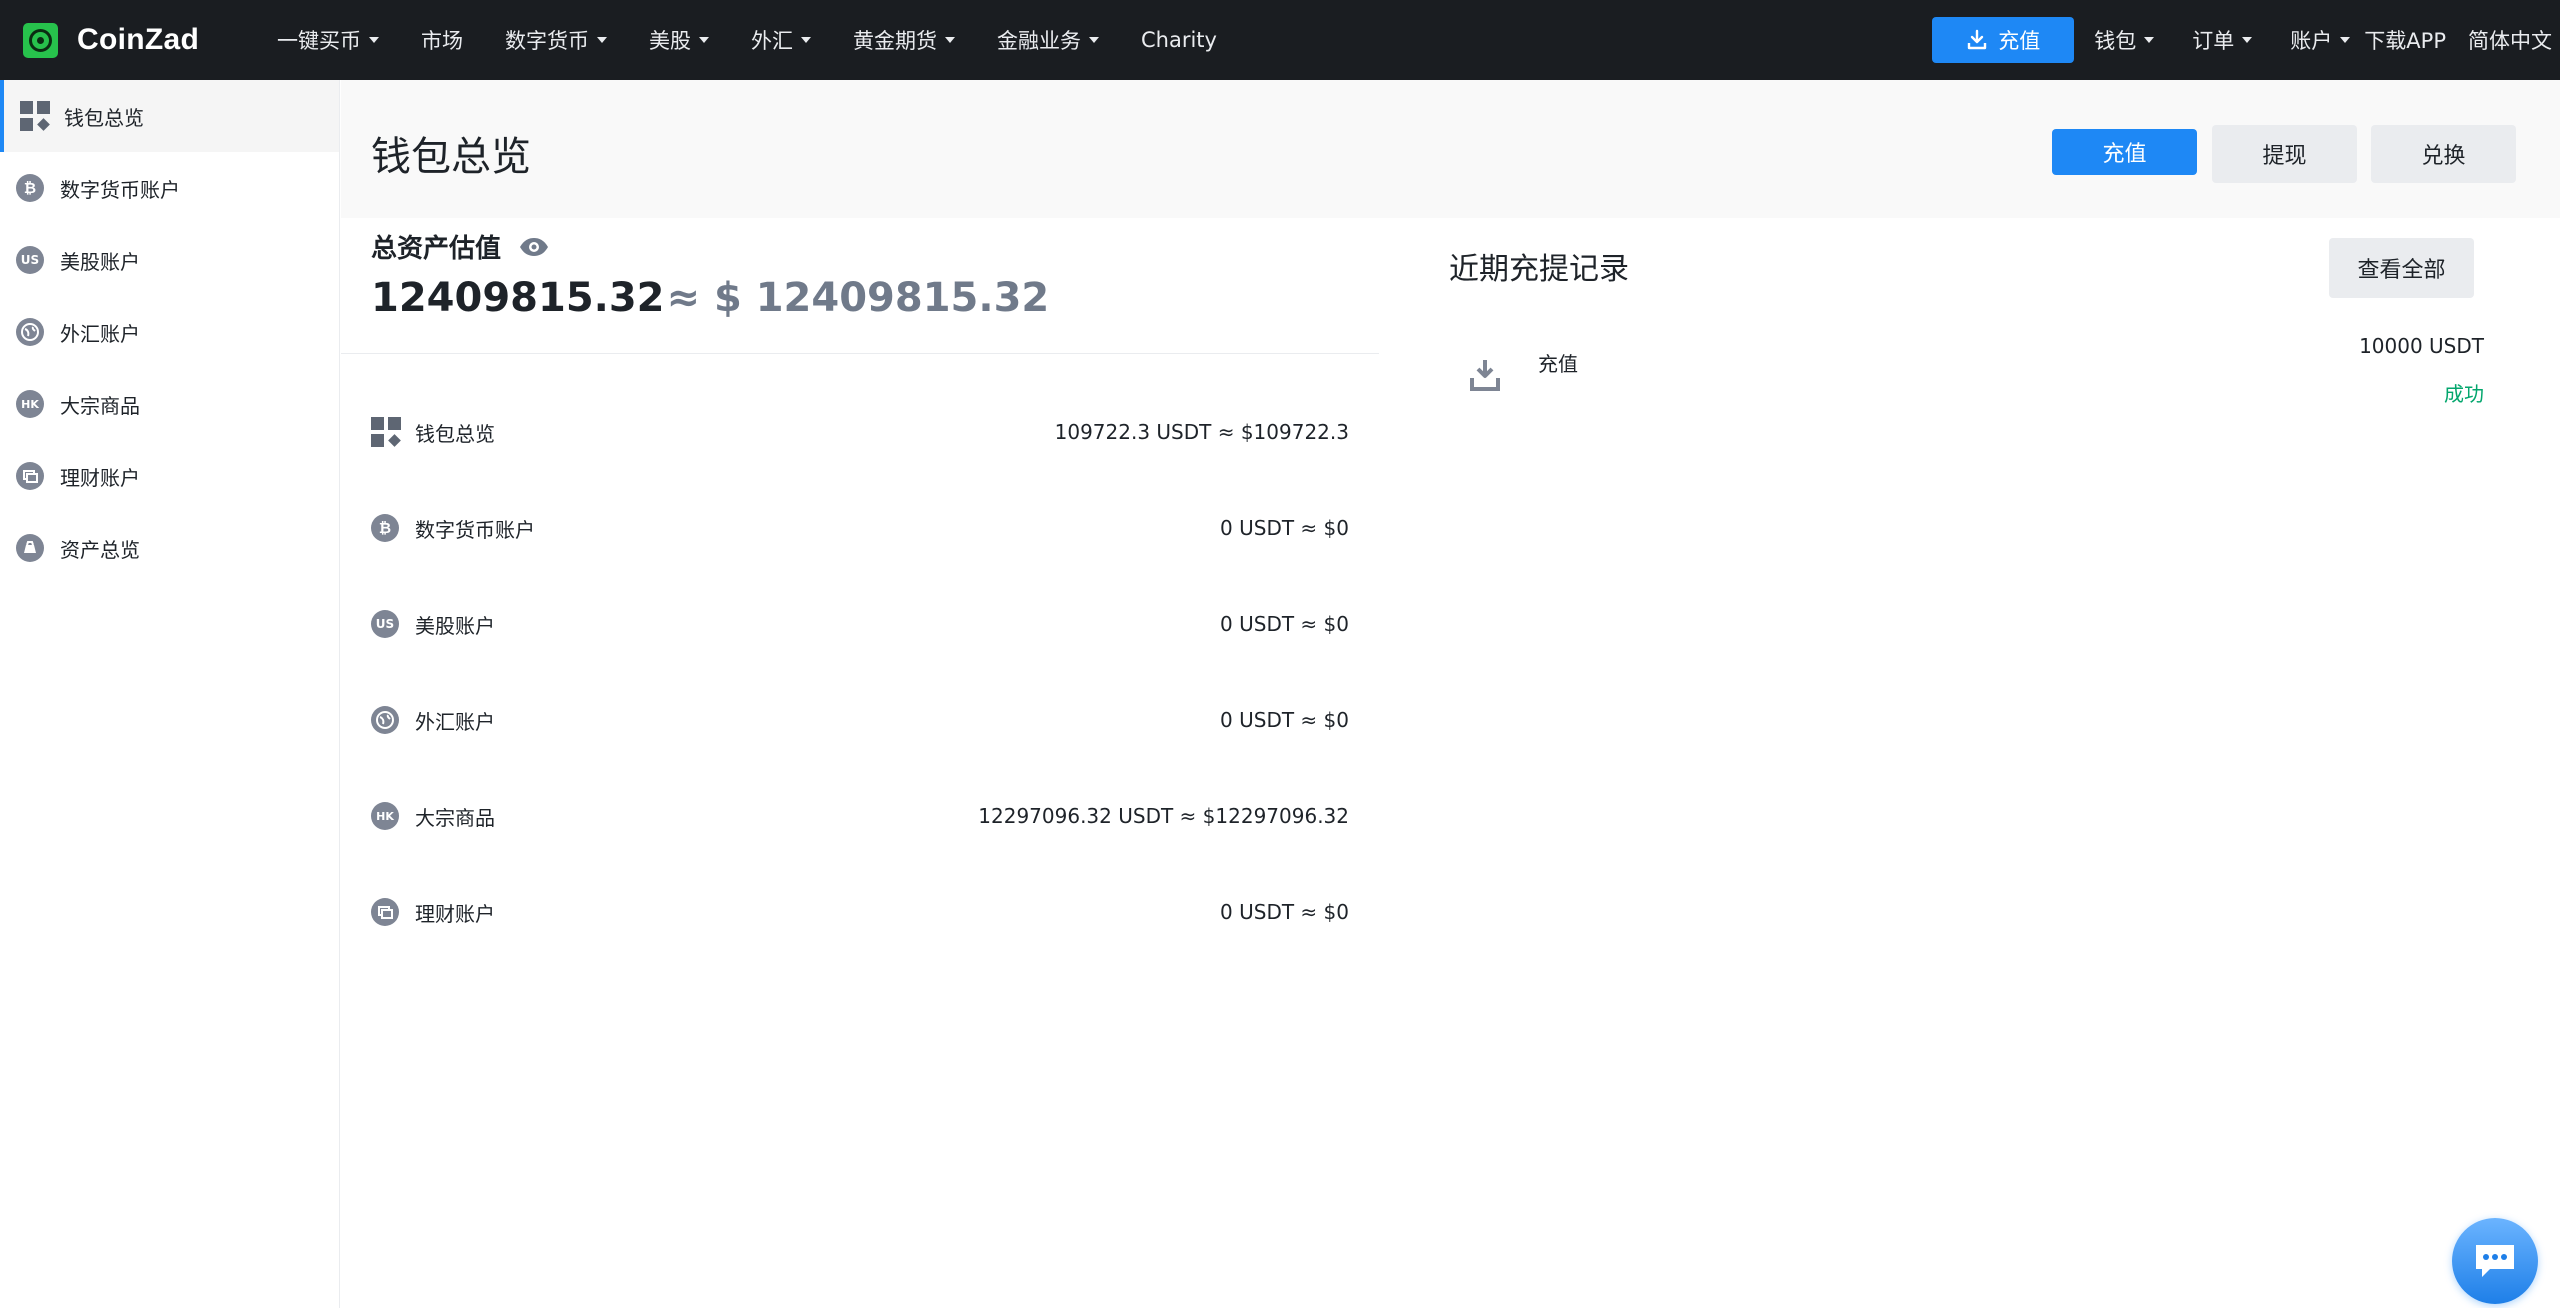  I want to click on nav-item-label: 市场, so click(442, 41).